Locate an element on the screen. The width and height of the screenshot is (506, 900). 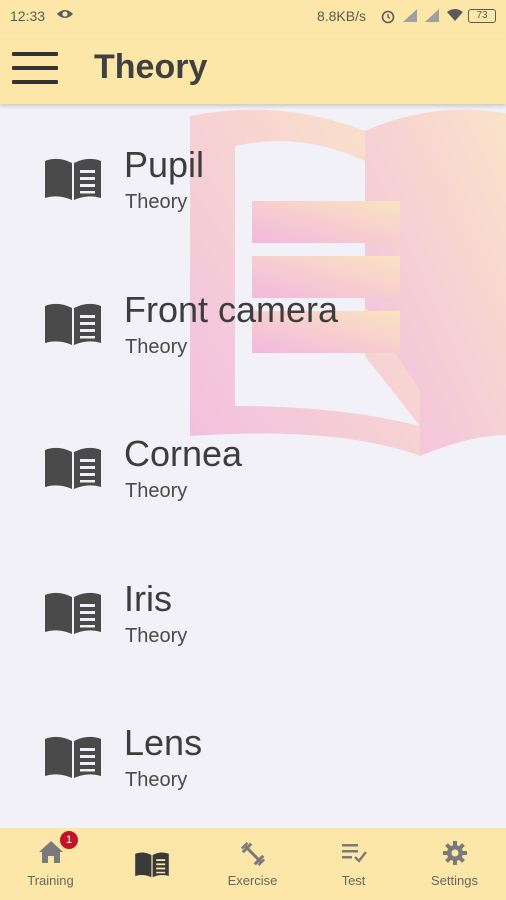
item-title: Cornea is located at coordinates (183, 453).